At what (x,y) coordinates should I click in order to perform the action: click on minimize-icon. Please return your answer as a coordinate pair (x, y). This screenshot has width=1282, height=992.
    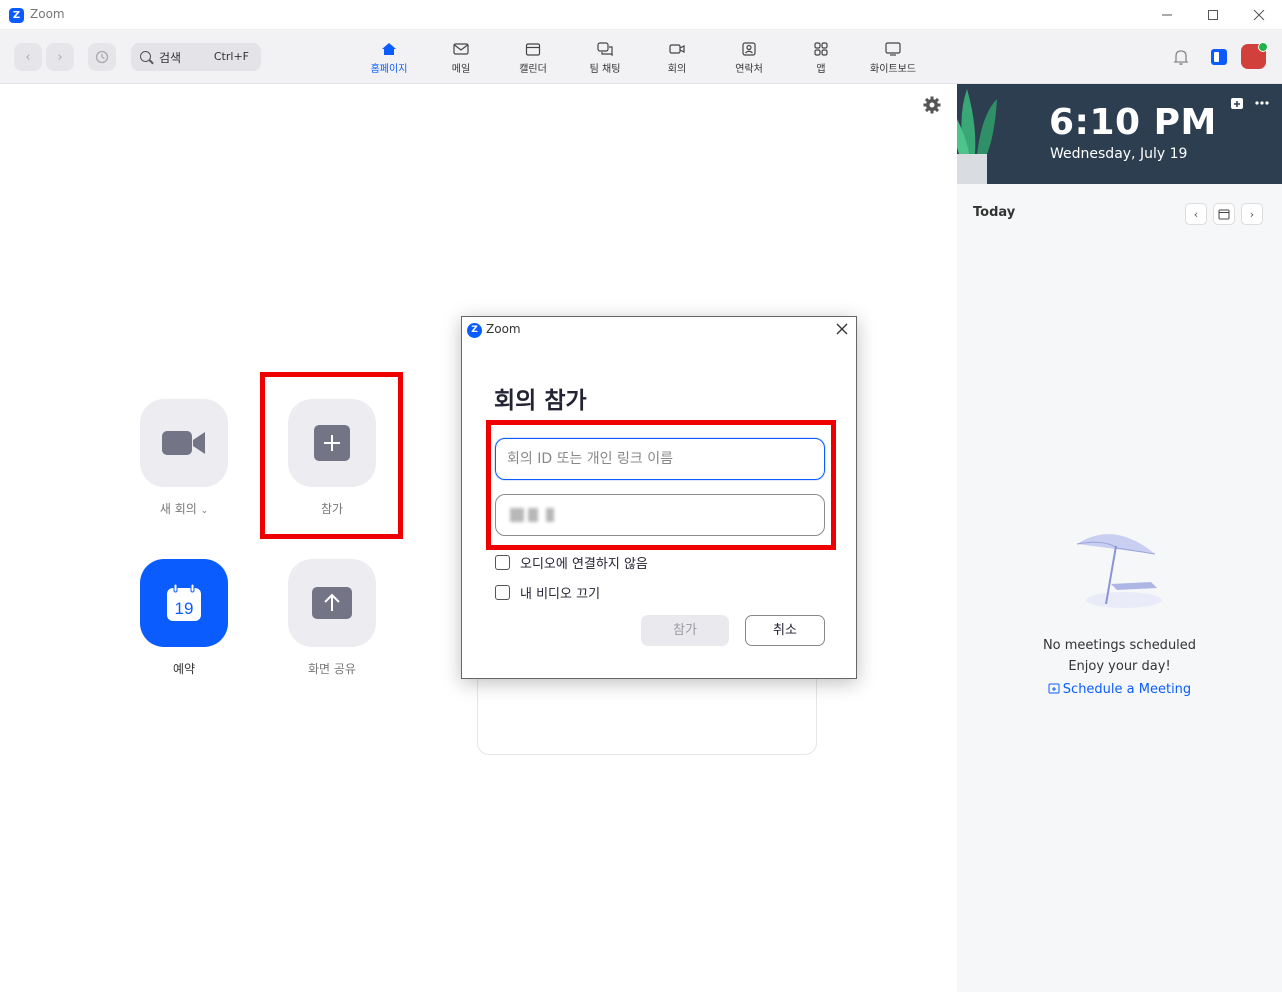
    Looking at the image, I should click on (1167, 15).